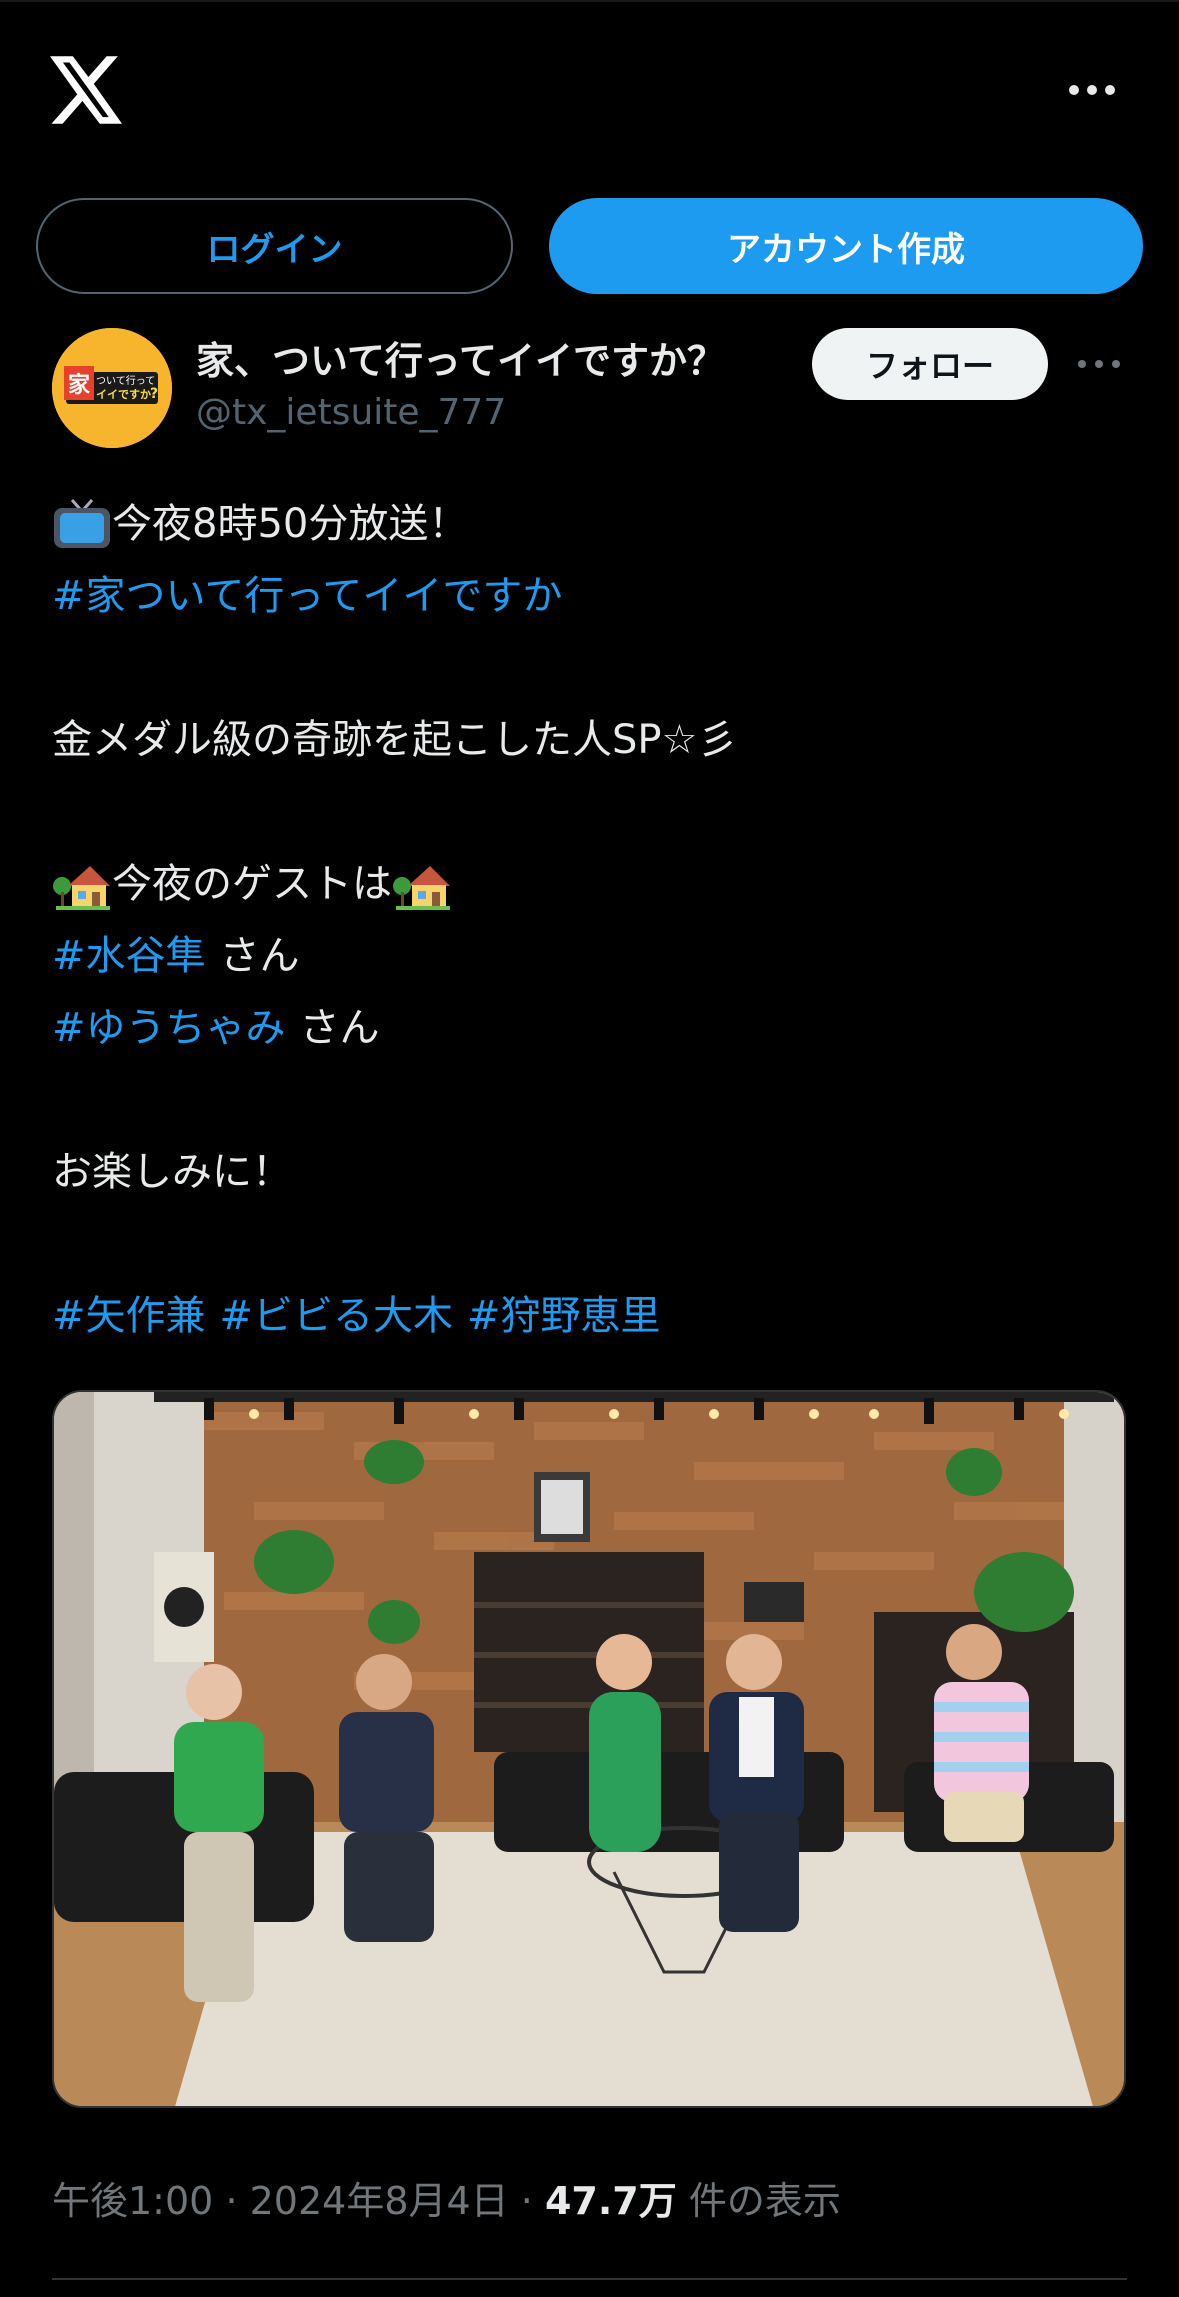 Image resolution: width=1179 pixels, height=2297 pixels. I want to click on avatar: 家 ついて行って イイですか ?, so click(112, 388).